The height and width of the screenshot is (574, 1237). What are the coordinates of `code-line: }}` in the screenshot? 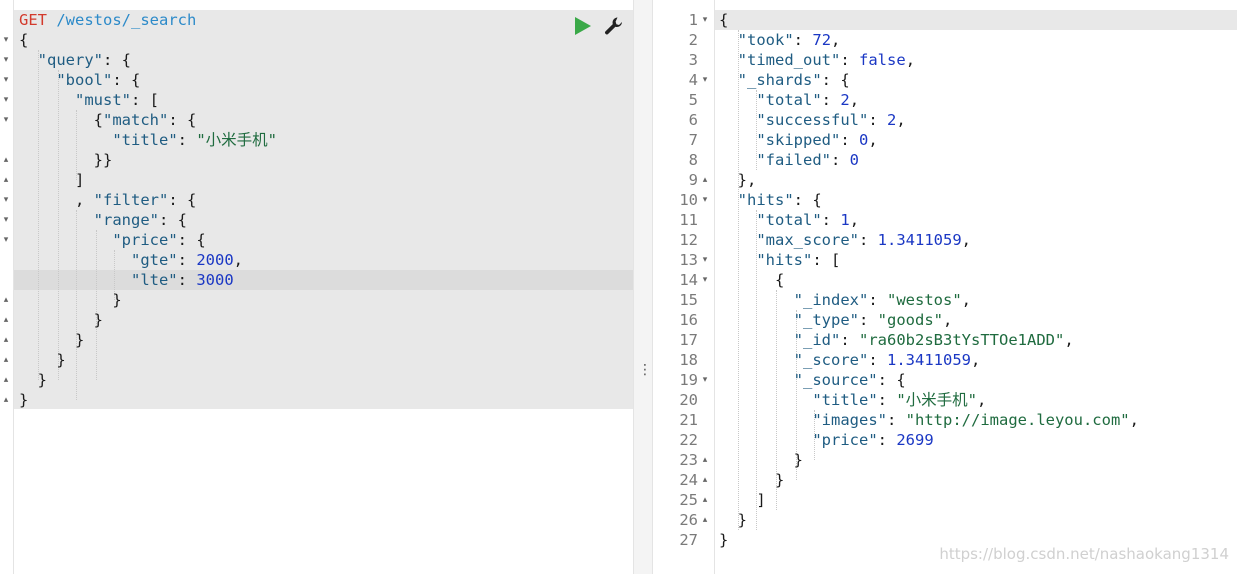 It's located at (66, 160).